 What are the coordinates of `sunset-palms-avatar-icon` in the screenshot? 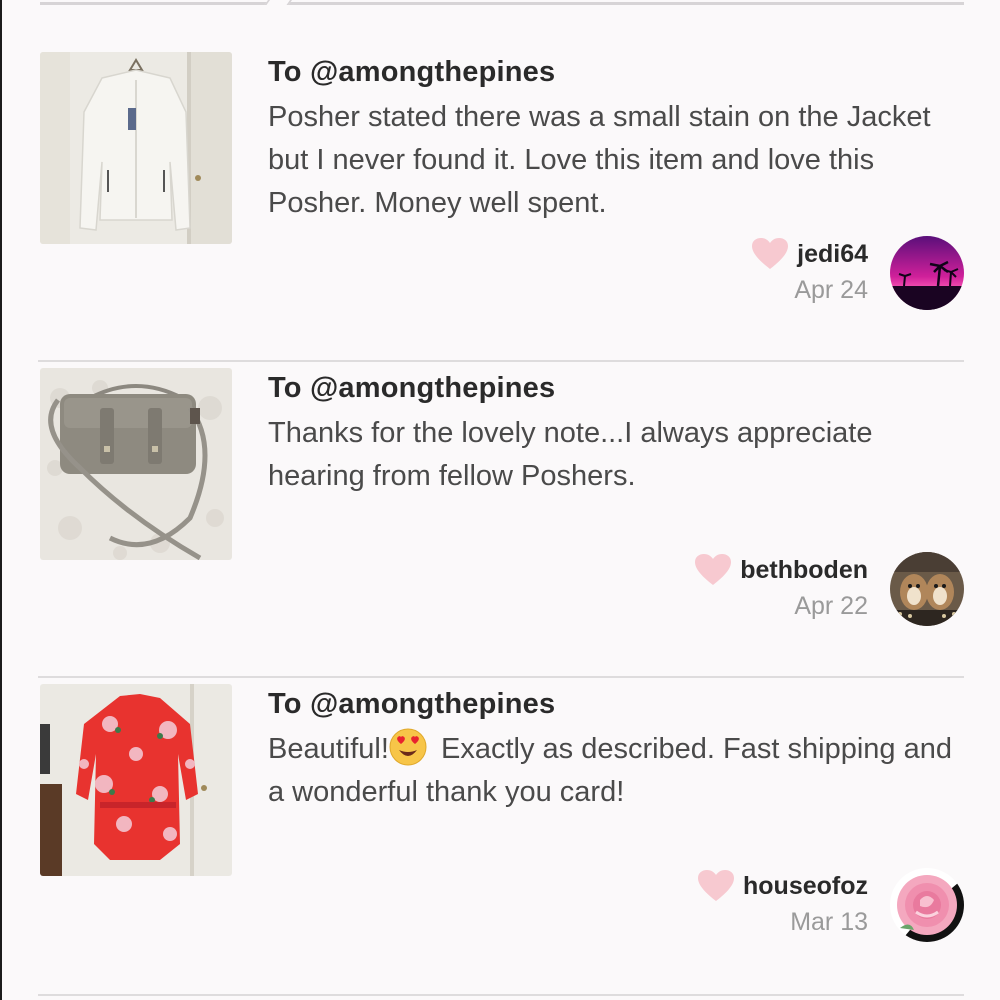 It's located at (927, 273).